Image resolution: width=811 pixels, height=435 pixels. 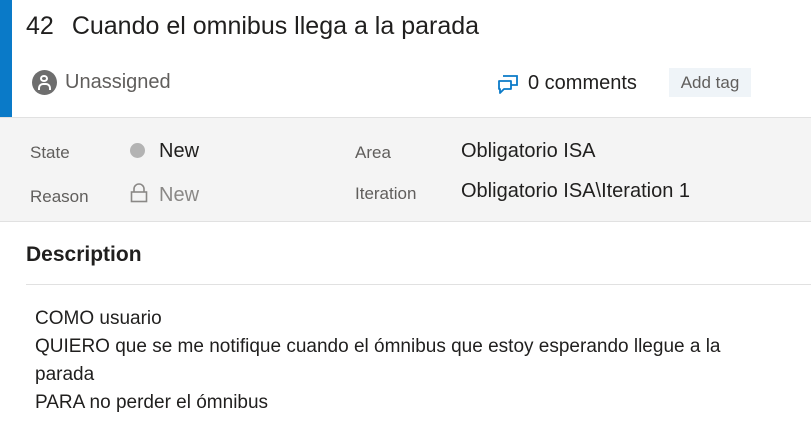 I want to click on avatar-icon, so click(x=44, y=82).